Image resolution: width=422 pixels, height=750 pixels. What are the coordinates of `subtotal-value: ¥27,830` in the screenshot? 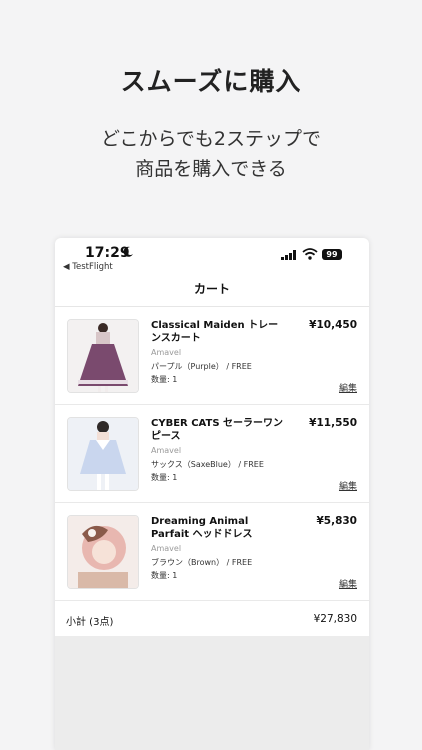 It's located at (335, 619).